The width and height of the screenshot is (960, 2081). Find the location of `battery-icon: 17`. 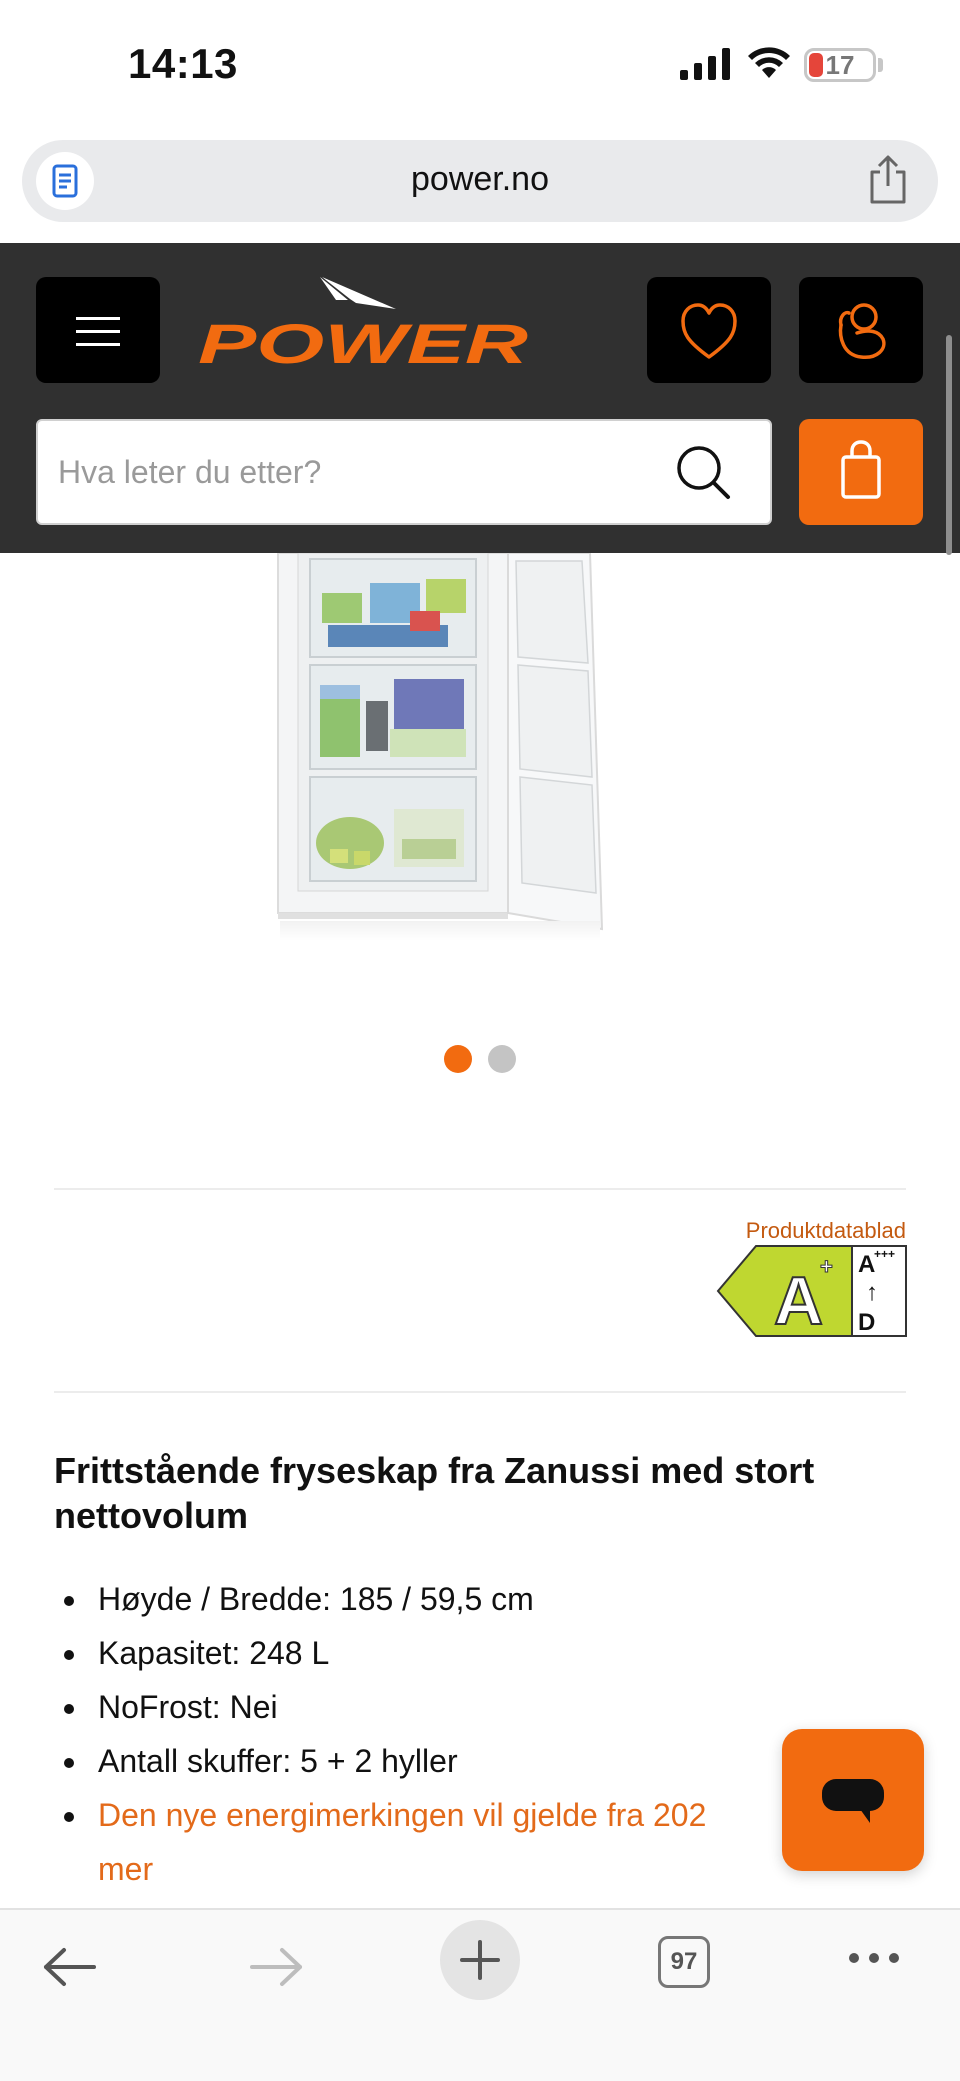

battery-icon: 17 is located at coordinates (840, 65).